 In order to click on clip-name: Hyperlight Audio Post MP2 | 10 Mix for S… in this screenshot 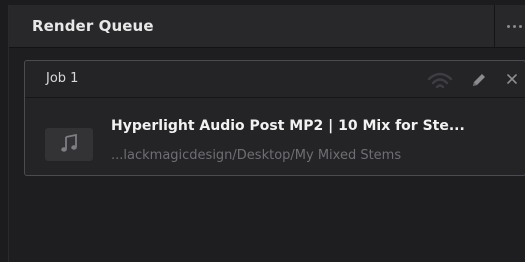, I will do `click(288, 126)`.